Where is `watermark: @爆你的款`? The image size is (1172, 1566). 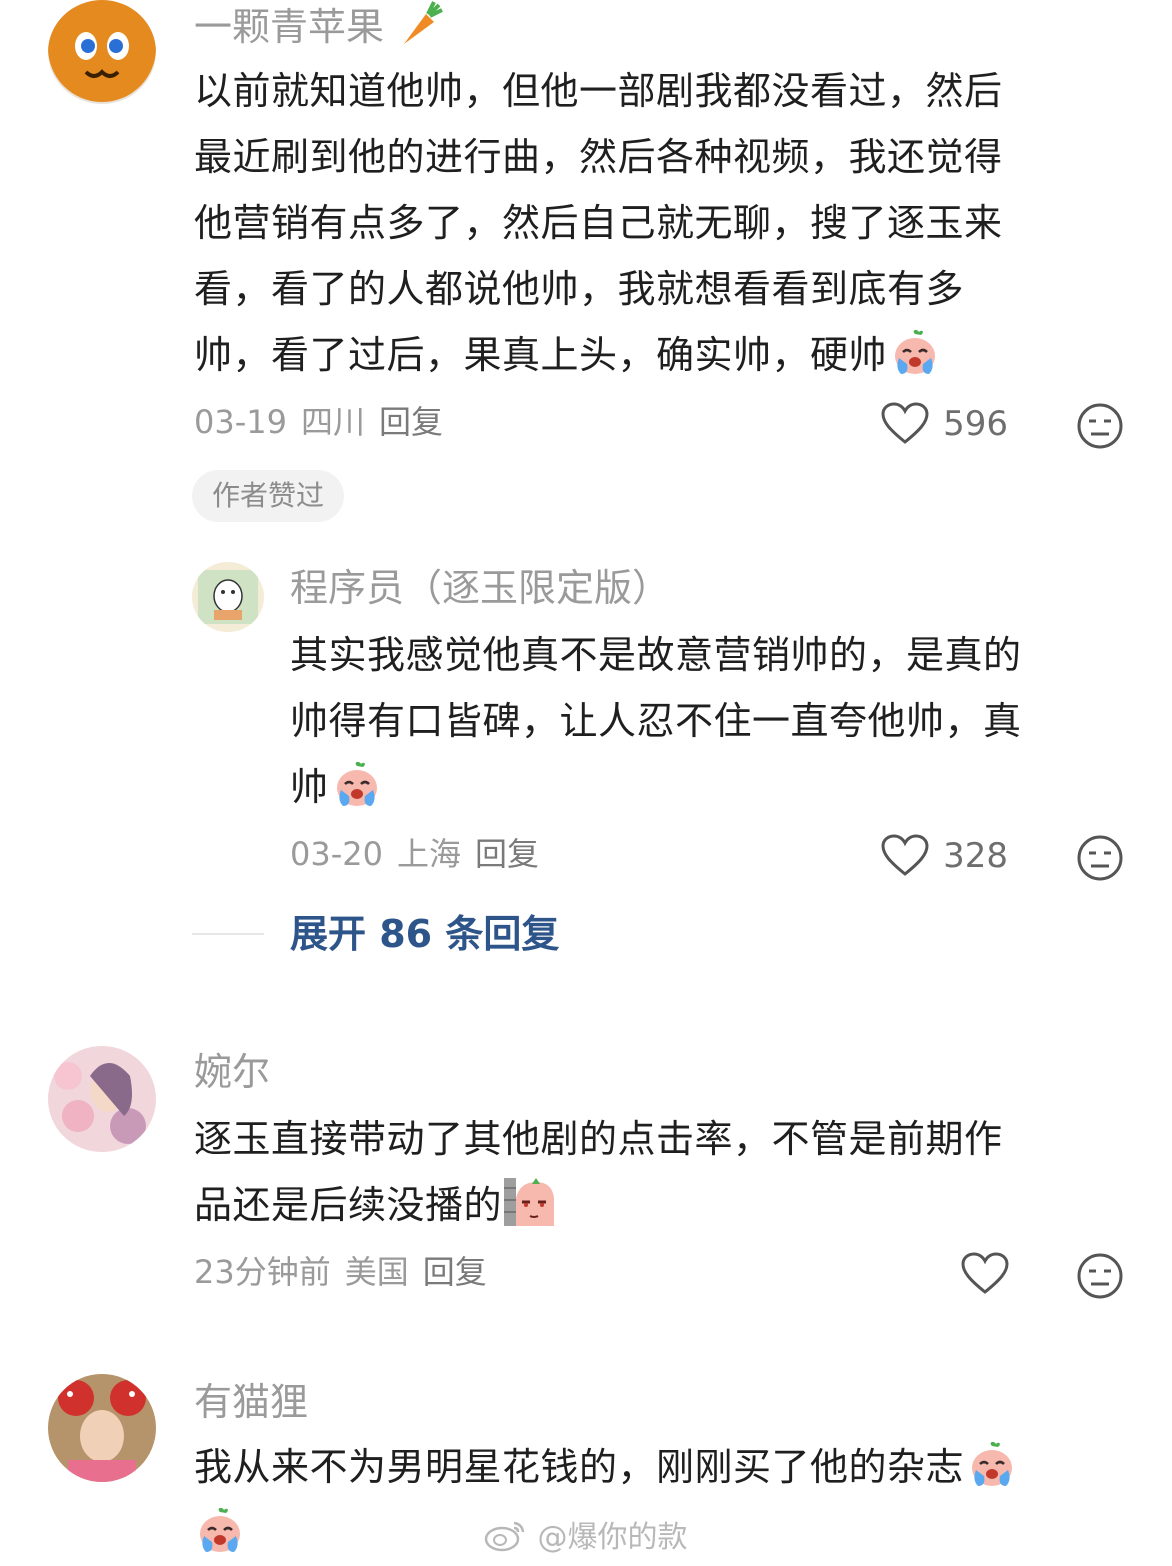
watermark: @爆你的款 is located at coordinates (586, 1534).